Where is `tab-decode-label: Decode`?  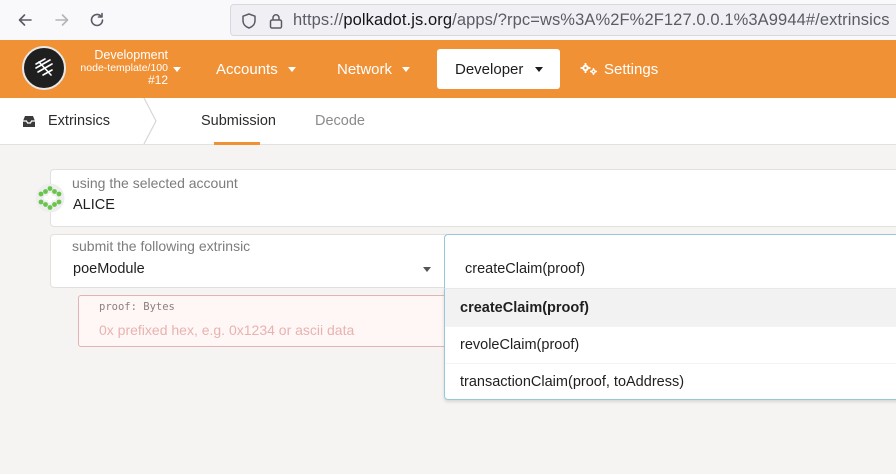
tab-decode-label: Decode is located at coordinates (340, 121).